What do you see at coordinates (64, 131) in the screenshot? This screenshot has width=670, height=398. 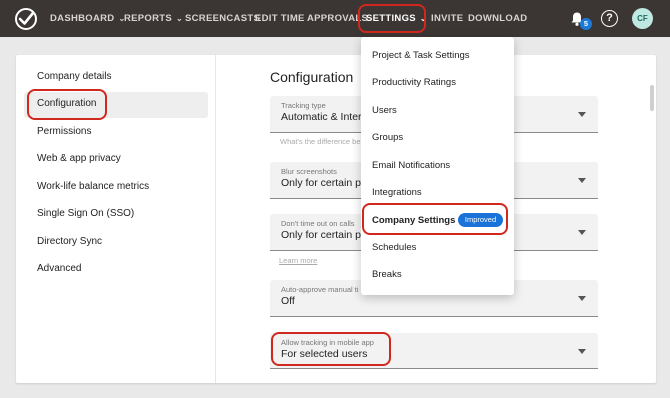 I see `sidebar-item-permissions: Permissions` at bounding box center [64, 131].